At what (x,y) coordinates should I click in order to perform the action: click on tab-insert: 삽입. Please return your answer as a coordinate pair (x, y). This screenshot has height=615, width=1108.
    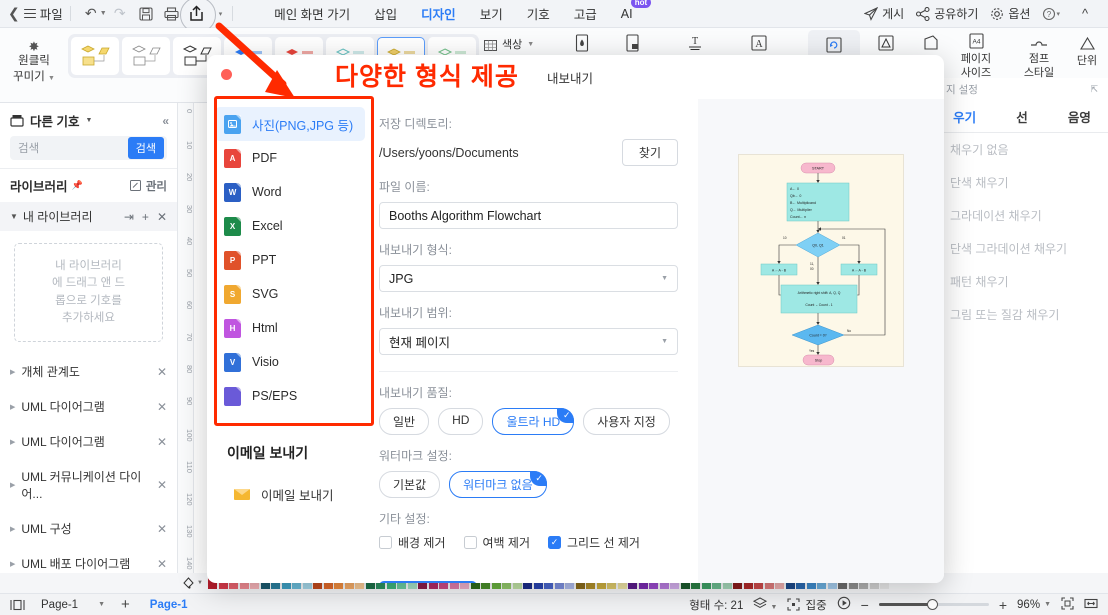
    Looking at the image, I should click on (385, 13).